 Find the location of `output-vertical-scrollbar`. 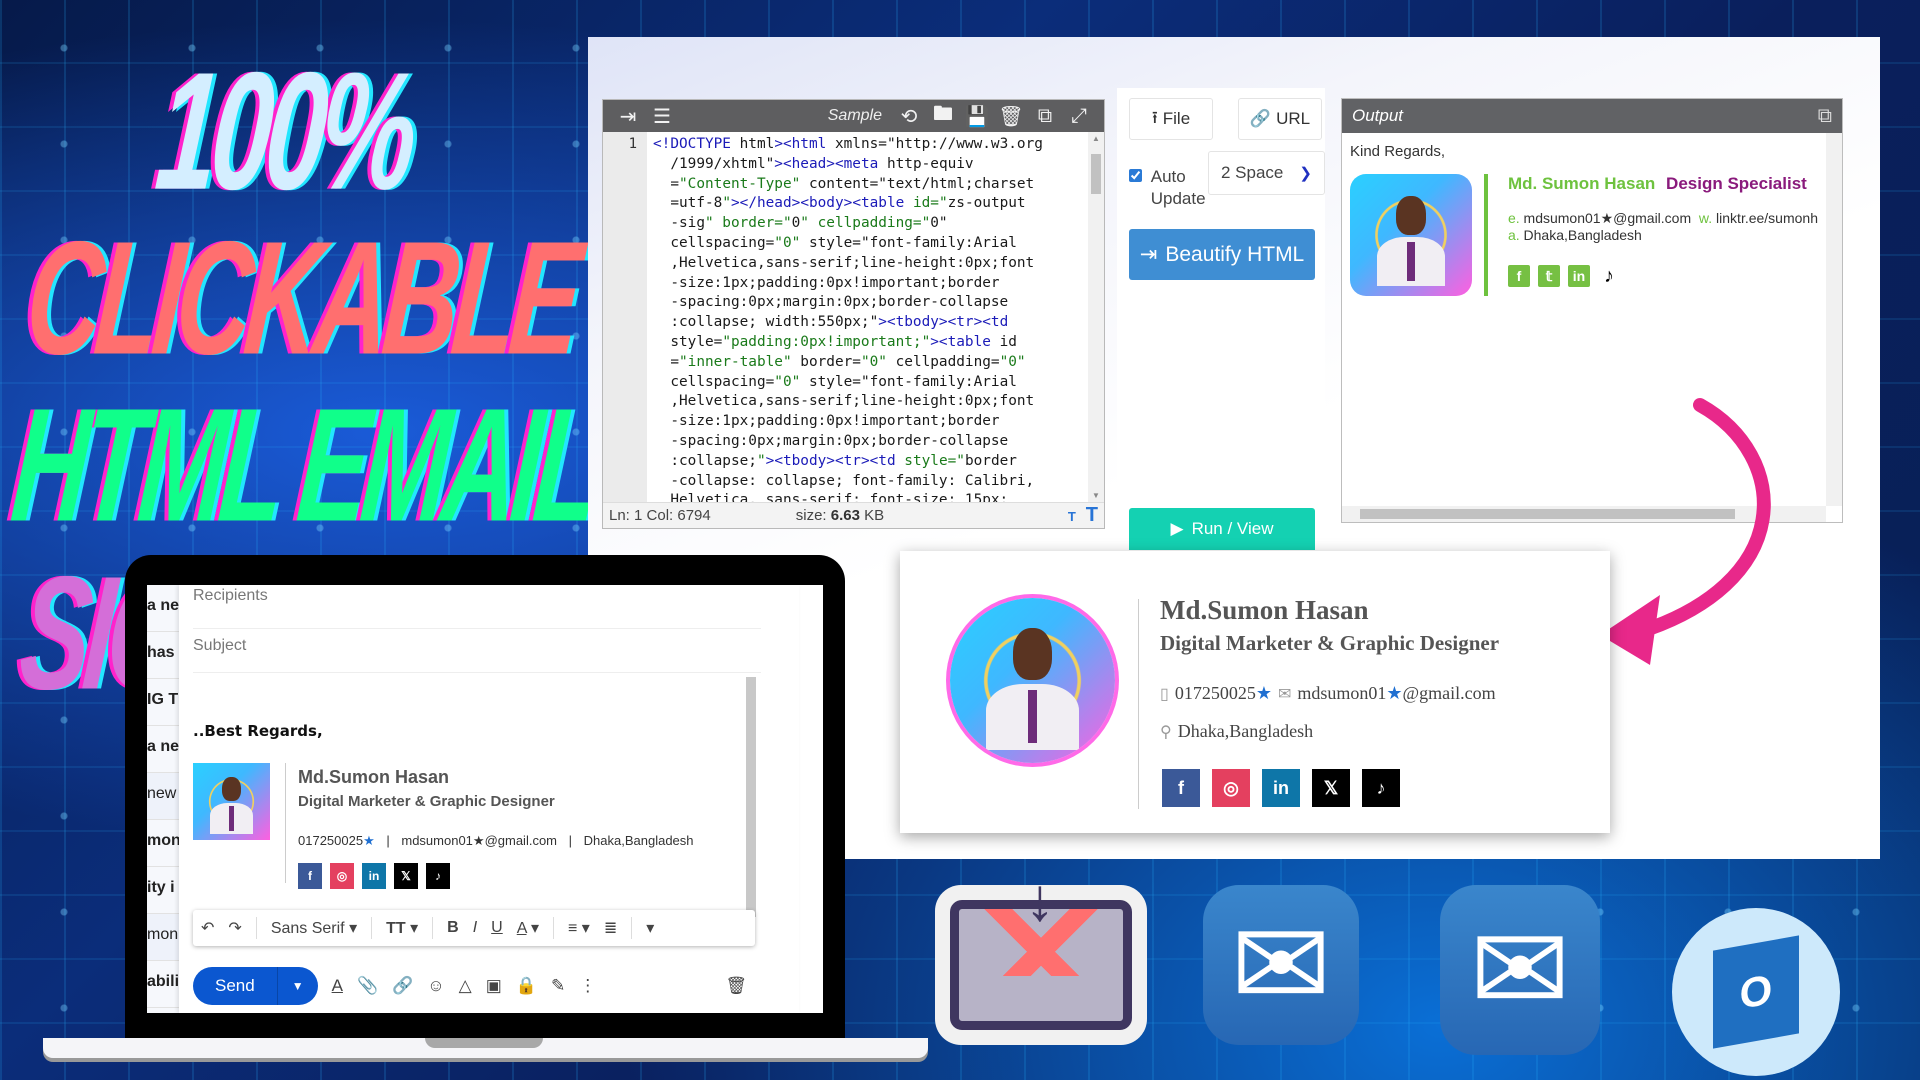

output-vertical-scrollbar is located at coordinates (1834, 319).